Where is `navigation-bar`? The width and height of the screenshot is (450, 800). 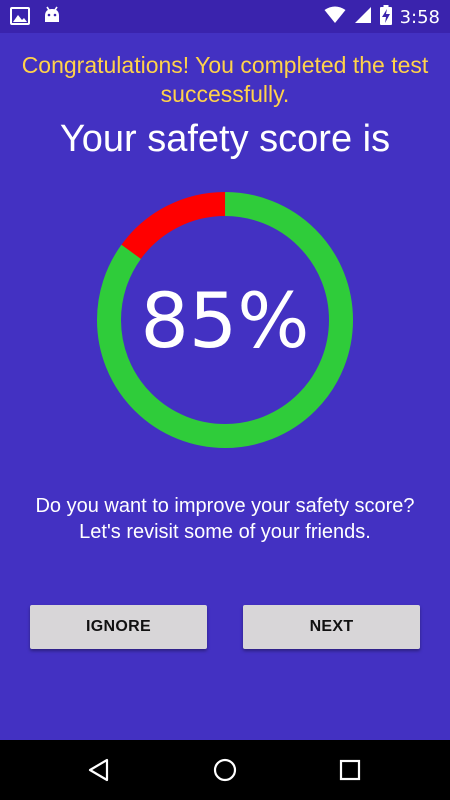
navigation-bar is located at coordinates (225, 770).